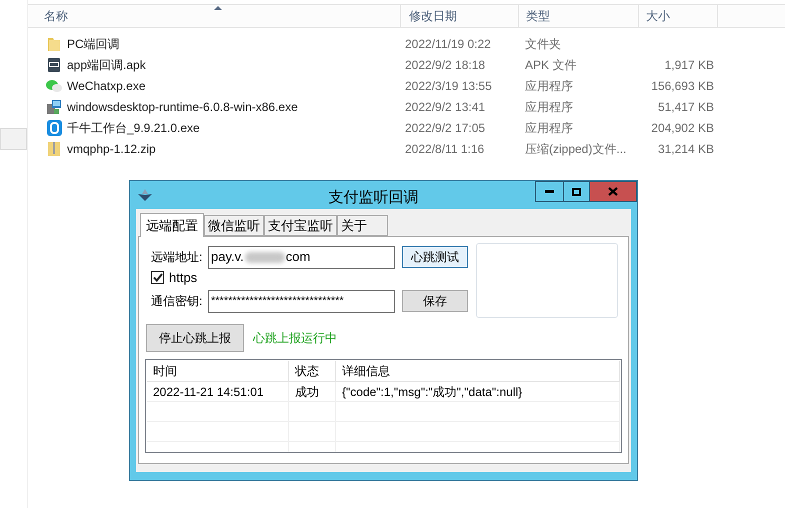 The image size is (785, 508). What do you see at coordinates (54, 128) in the screenshot?
I see `app-icon` at bounding box center [54, 128].